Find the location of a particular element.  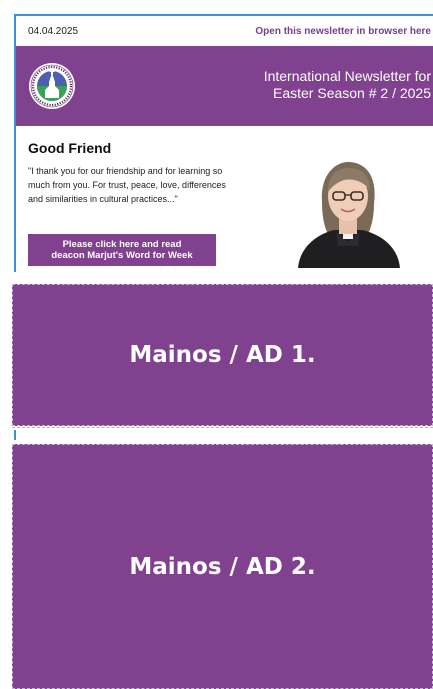

open-in-browser-link: Open this newsletter in browser here is located at coordinates (343, 31).